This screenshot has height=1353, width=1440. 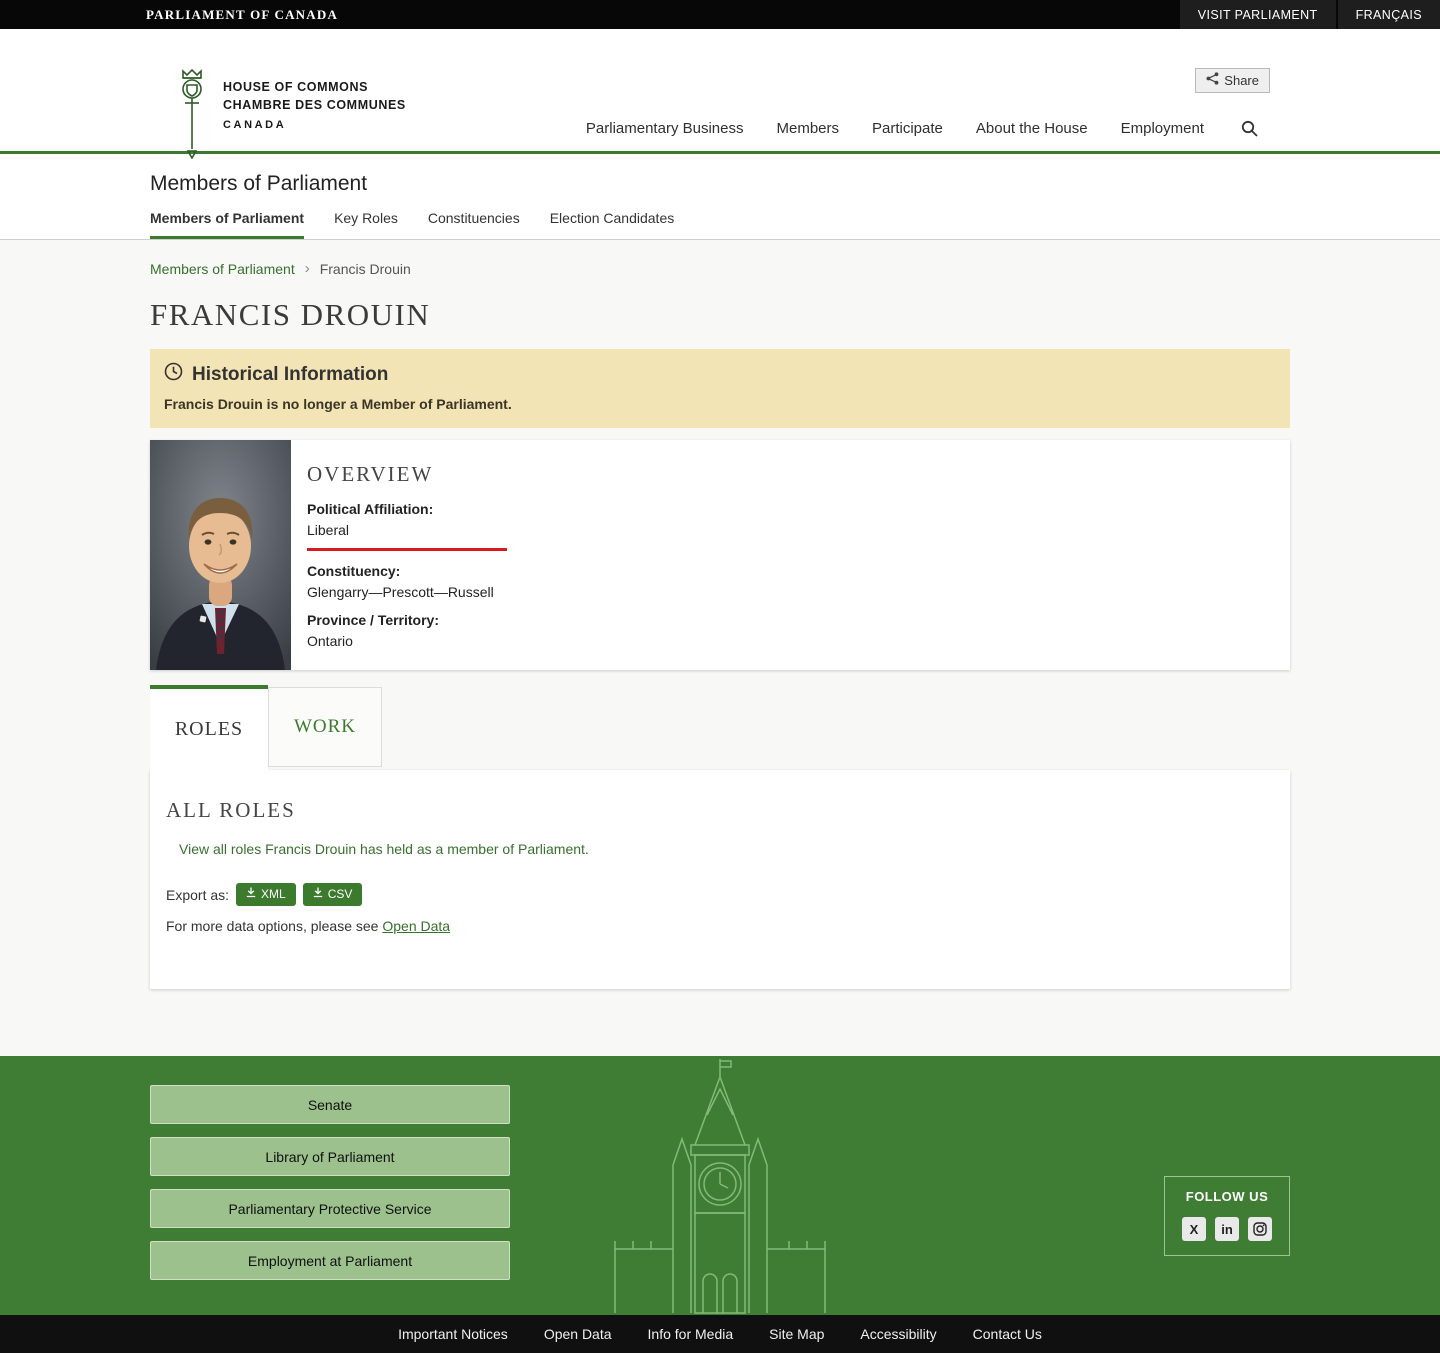 I want to click on breadcrumb-members-of-parliament: Members of Parliament, so click(x=222, y=269).